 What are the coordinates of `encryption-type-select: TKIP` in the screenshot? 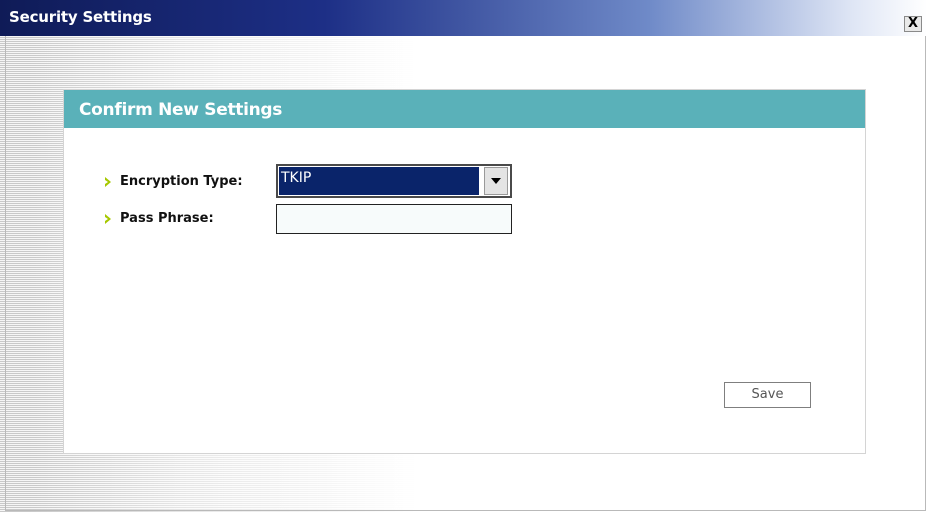 It's located at (394, 181).